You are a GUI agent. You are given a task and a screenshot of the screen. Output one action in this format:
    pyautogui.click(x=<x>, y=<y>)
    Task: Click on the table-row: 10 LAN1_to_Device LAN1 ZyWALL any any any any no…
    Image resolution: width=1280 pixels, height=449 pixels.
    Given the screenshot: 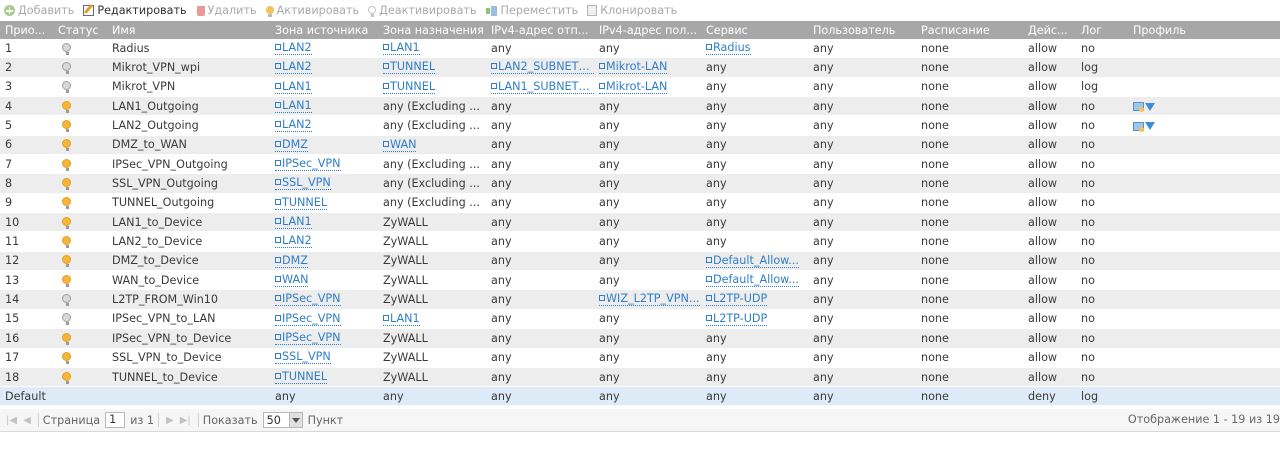 What is the action you would take?
    pyautogui.click(x=640, y=223)
    